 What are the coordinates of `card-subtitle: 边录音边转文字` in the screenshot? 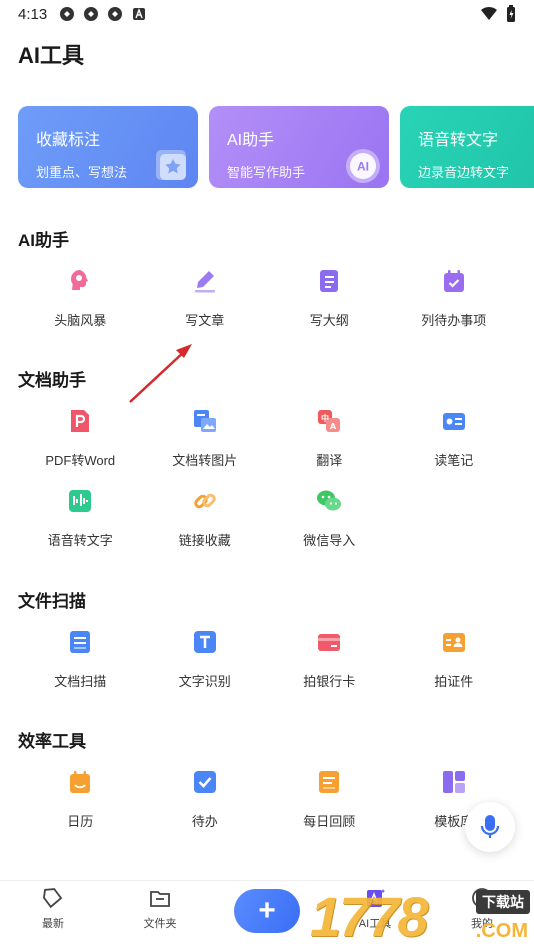 It's located at (464, 172).